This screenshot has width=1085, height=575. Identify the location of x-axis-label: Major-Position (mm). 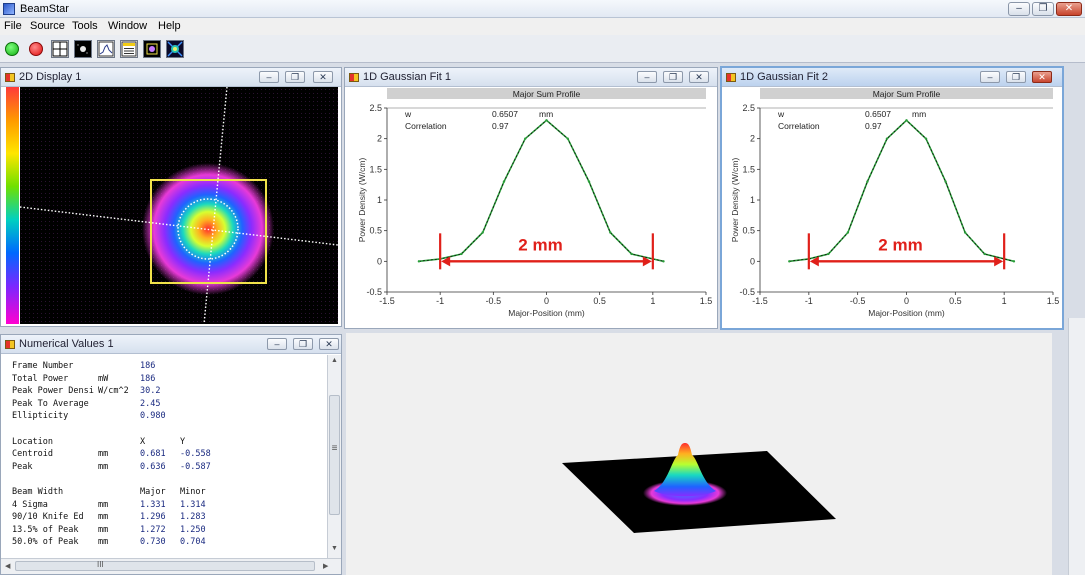
(906, 313).